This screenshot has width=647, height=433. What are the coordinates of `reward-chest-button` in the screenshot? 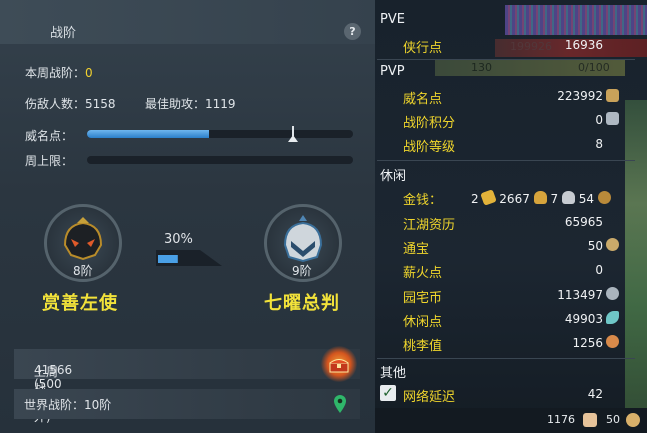 It's located at (339, 364).